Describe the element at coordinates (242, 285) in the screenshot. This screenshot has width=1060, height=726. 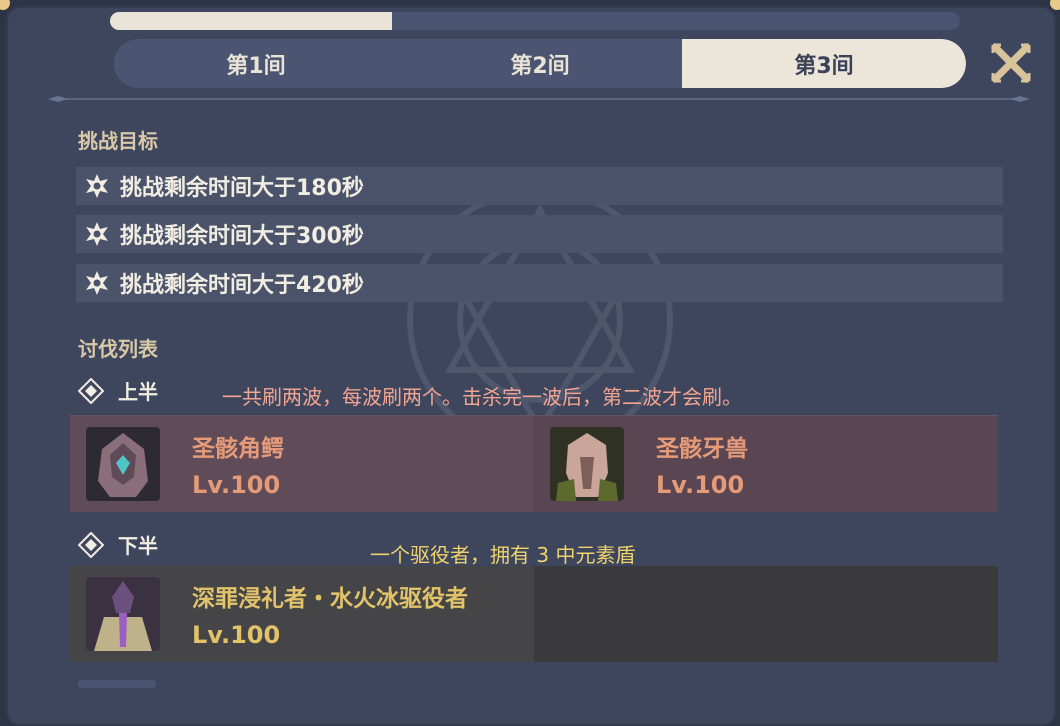
I see `goal-text: 挑战剩余时间大于420秒` at that location.